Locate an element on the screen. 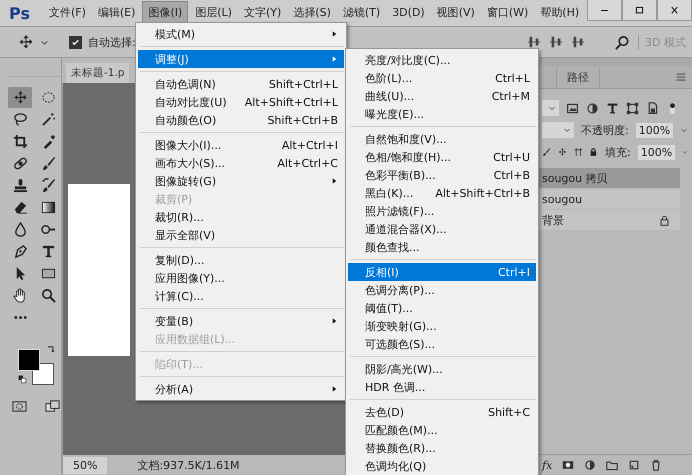 The image size is (692, 475). smart-object-icon is located at coordinates (652, 108).